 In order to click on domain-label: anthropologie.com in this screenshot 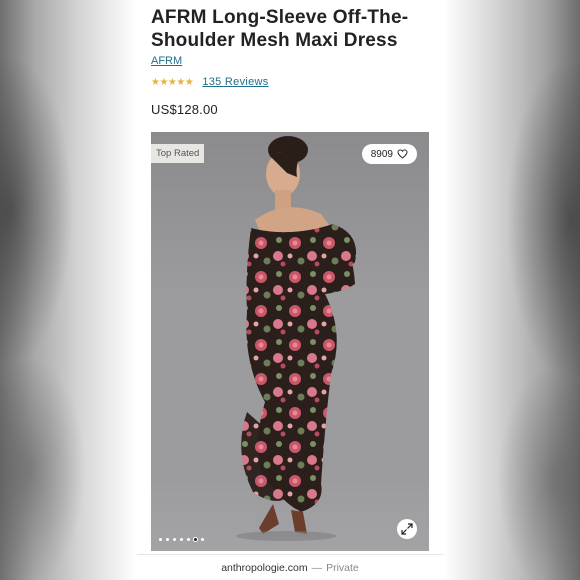, I will do `click(264, 567)`.